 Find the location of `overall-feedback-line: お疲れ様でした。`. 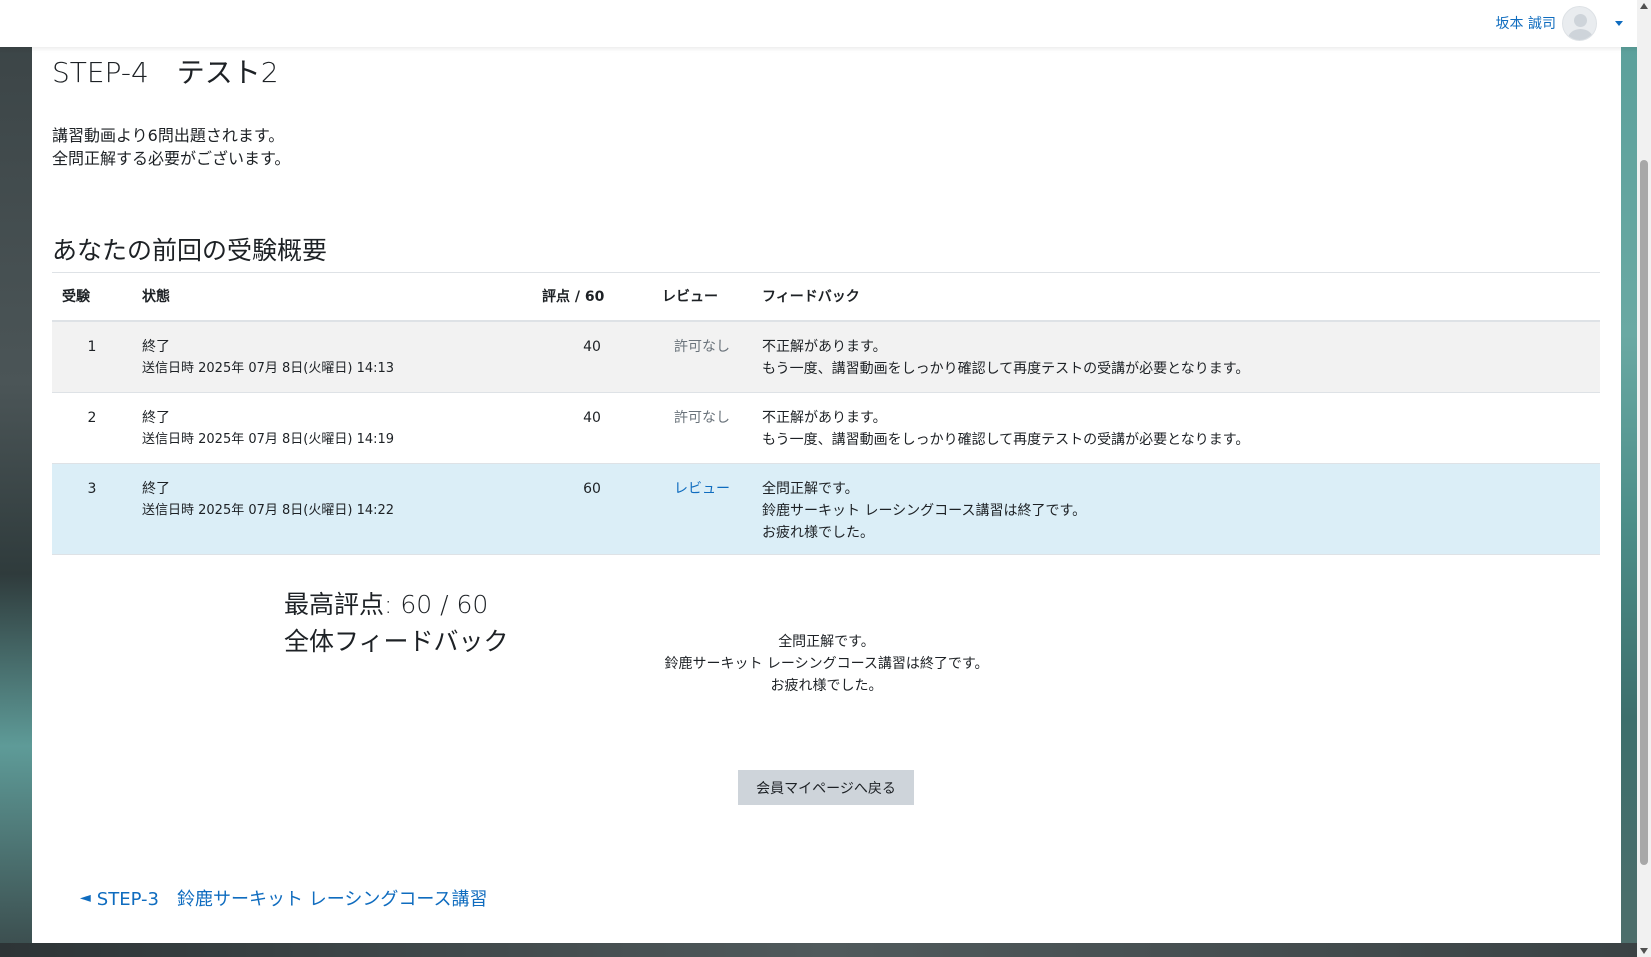

overall-feedback-line: お疲れ様でした。 is located at coordinates (826, 686).